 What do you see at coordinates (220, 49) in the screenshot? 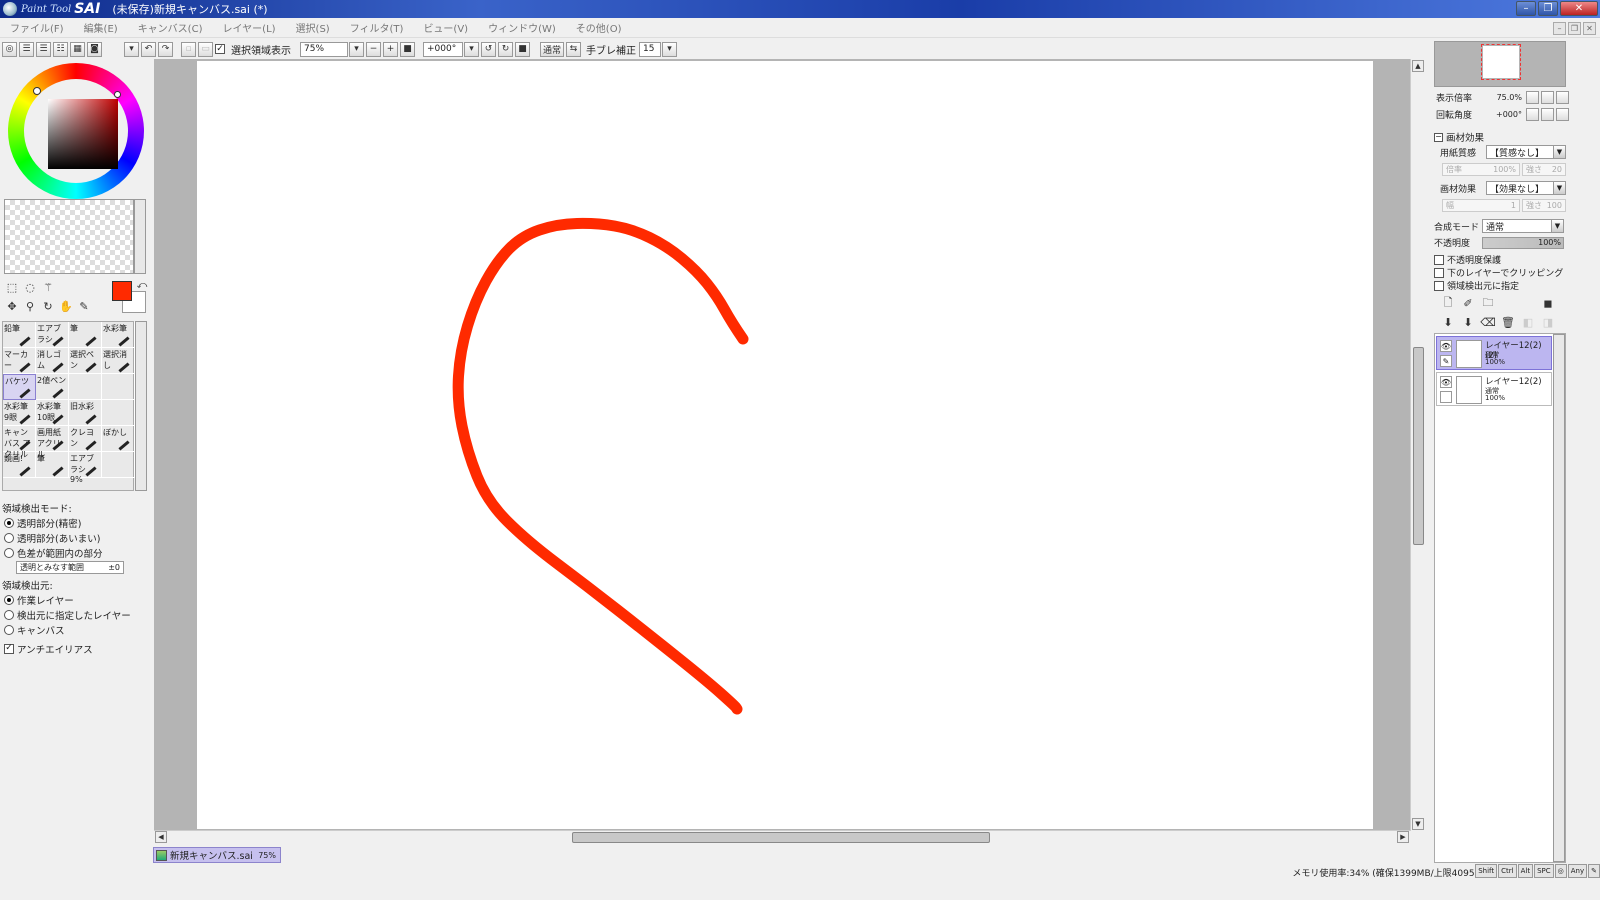
I see `show-selection-checkbox: ✓` at bounding box center [220, 49].